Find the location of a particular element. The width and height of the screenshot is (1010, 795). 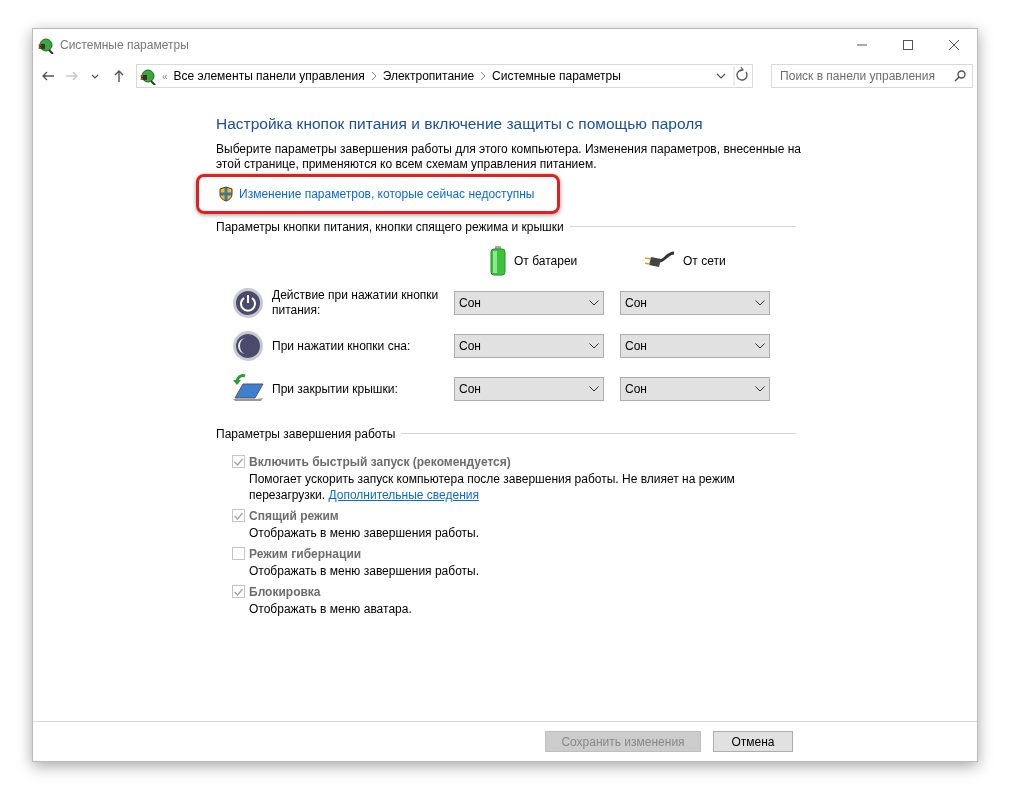

option-label: Блокировка is located at coordinates (285, 592).